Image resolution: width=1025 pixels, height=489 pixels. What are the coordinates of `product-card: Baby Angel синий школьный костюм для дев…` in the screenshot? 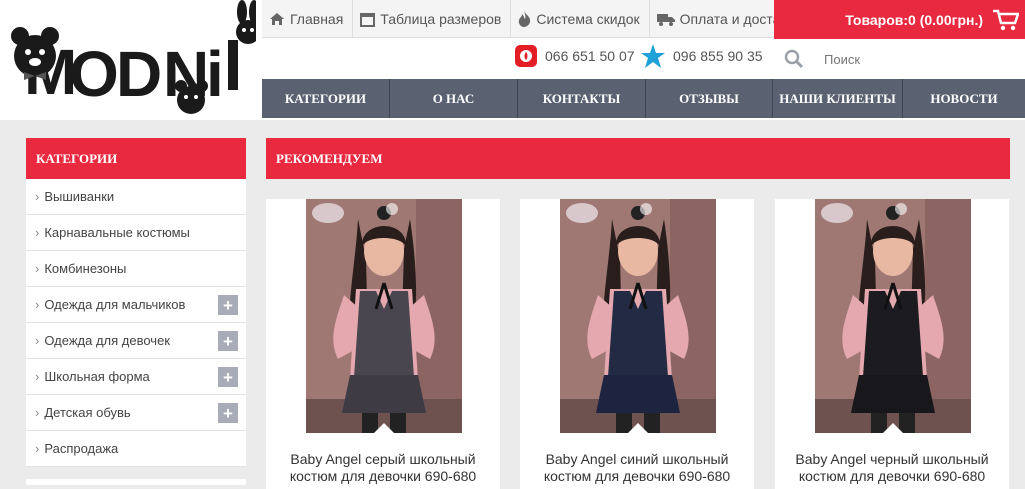 It's located at (637, 344).